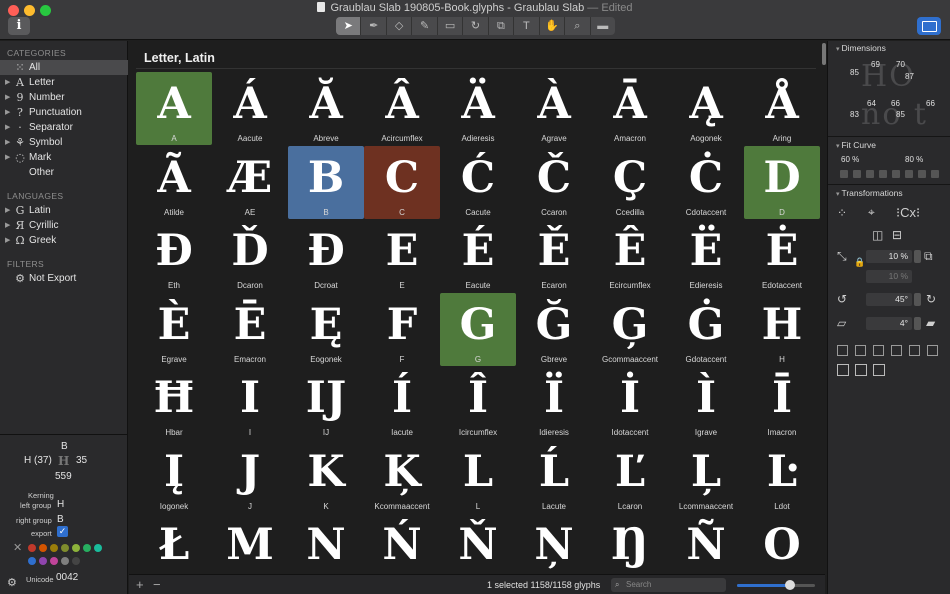 The height and width of the screenshot is (594, 950). Describe the element at coordinates (842, 213) in the screenshot. I see `origin-grid-icon: ⁘` at that location.